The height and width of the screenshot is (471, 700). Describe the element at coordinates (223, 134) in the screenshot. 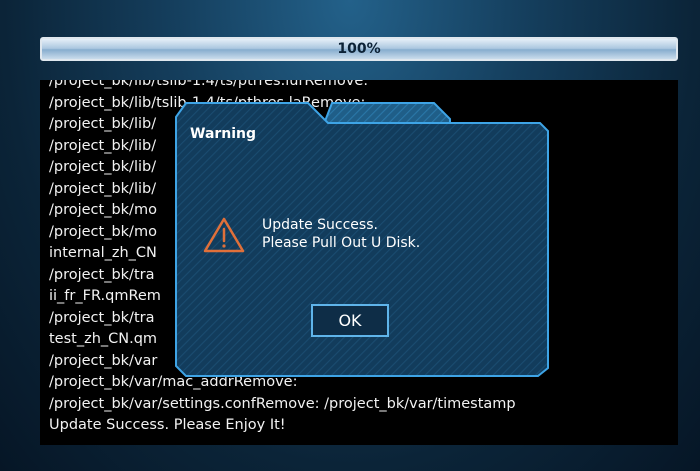

I see `dialog-title: Warning` at that location.